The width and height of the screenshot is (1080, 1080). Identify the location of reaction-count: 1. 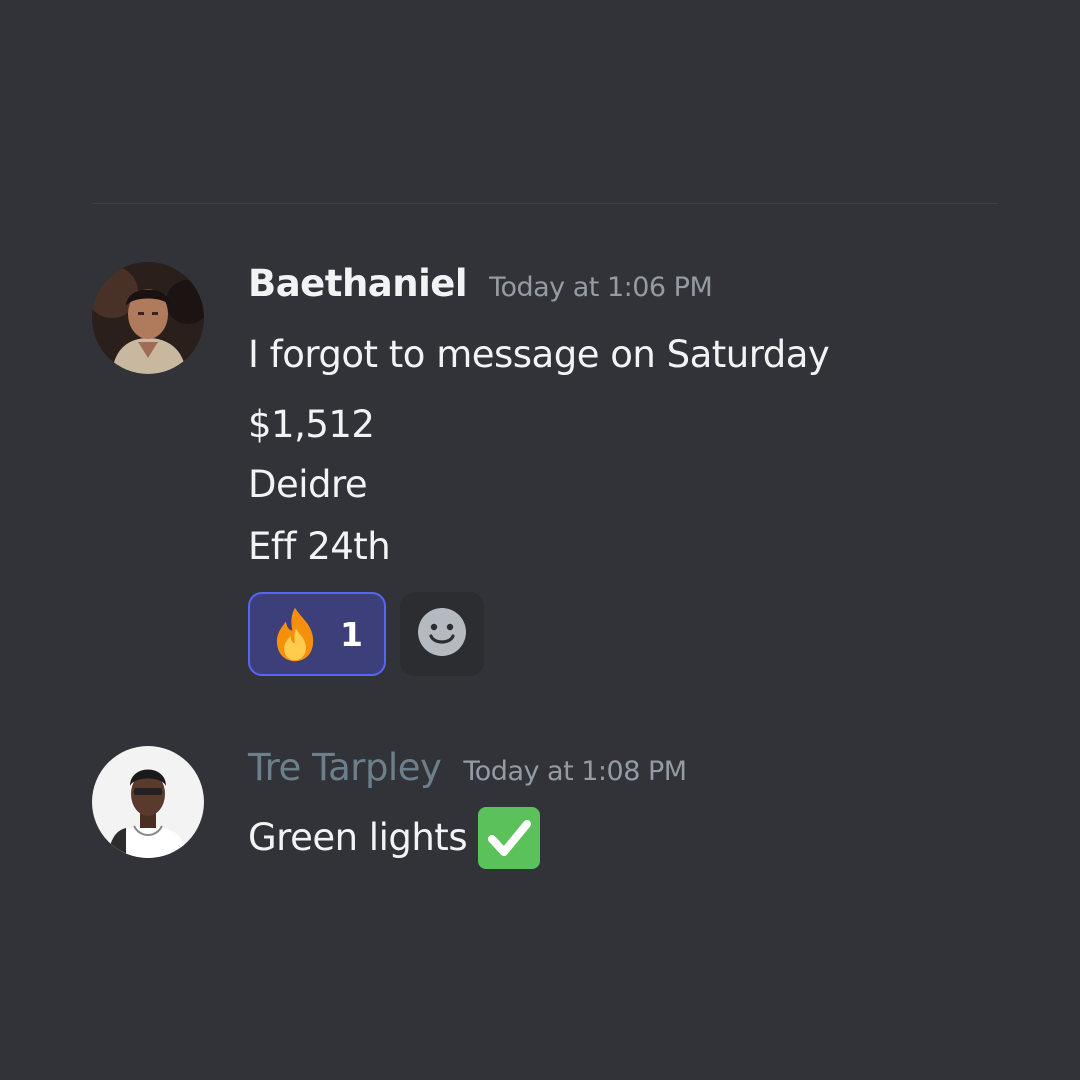
(351, 634).